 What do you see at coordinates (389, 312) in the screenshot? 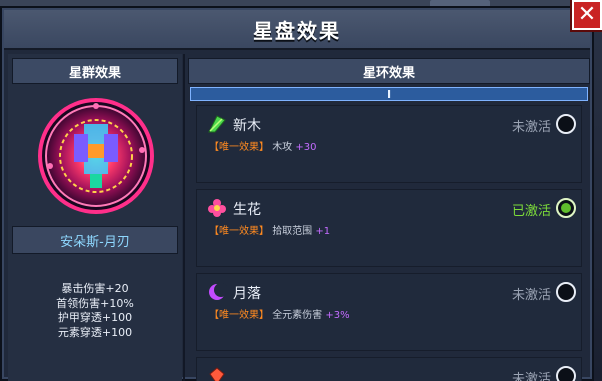
I see `ring-effect-entry: 月落 未激活 【唯一效果】 全元素伤害 +3%` at bounding box center [389, 312].